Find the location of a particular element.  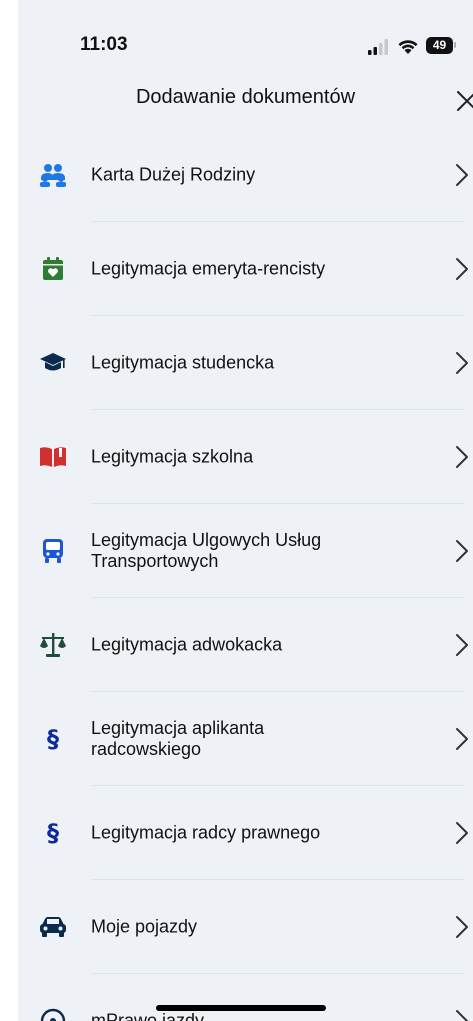

wifi-icon is located at coordinates (408, 47).